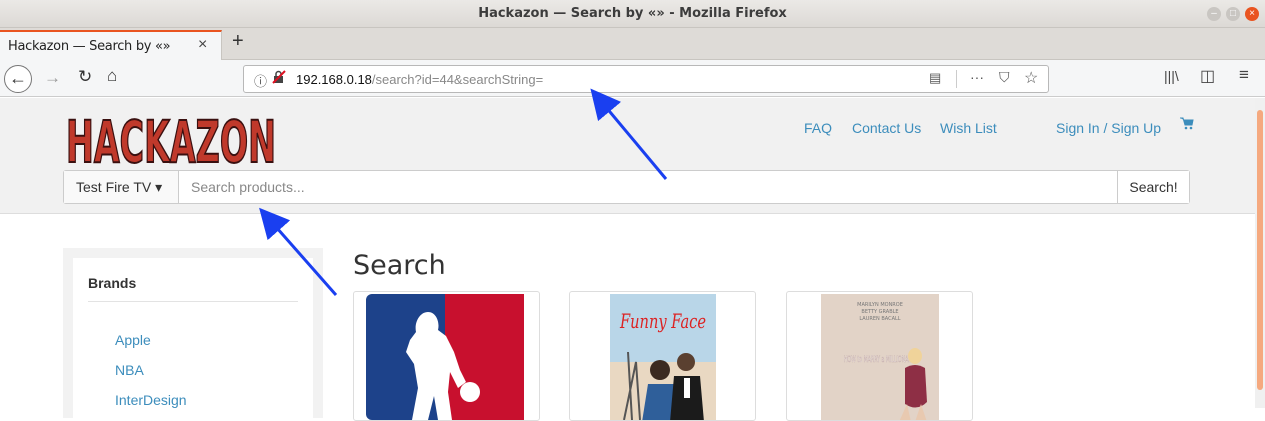  I want to click on new-tab-button: +, so click(238, 41).